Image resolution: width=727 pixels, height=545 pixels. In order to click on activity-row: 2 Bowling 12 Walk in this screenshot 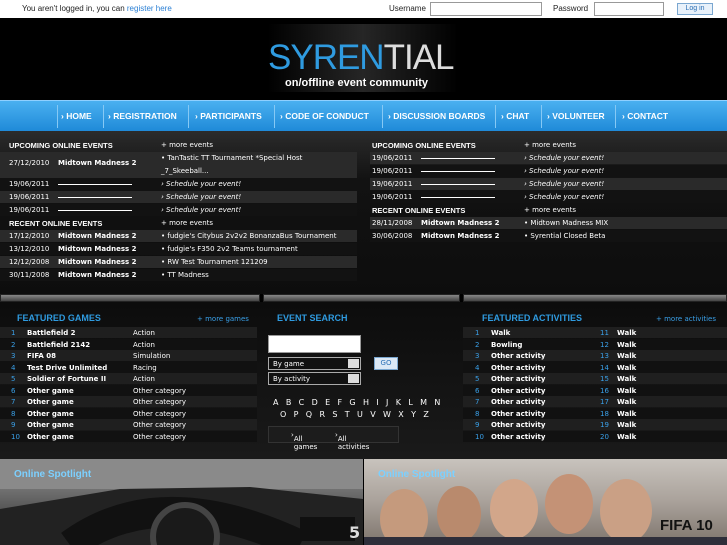, I will do `click(595, 344)`.